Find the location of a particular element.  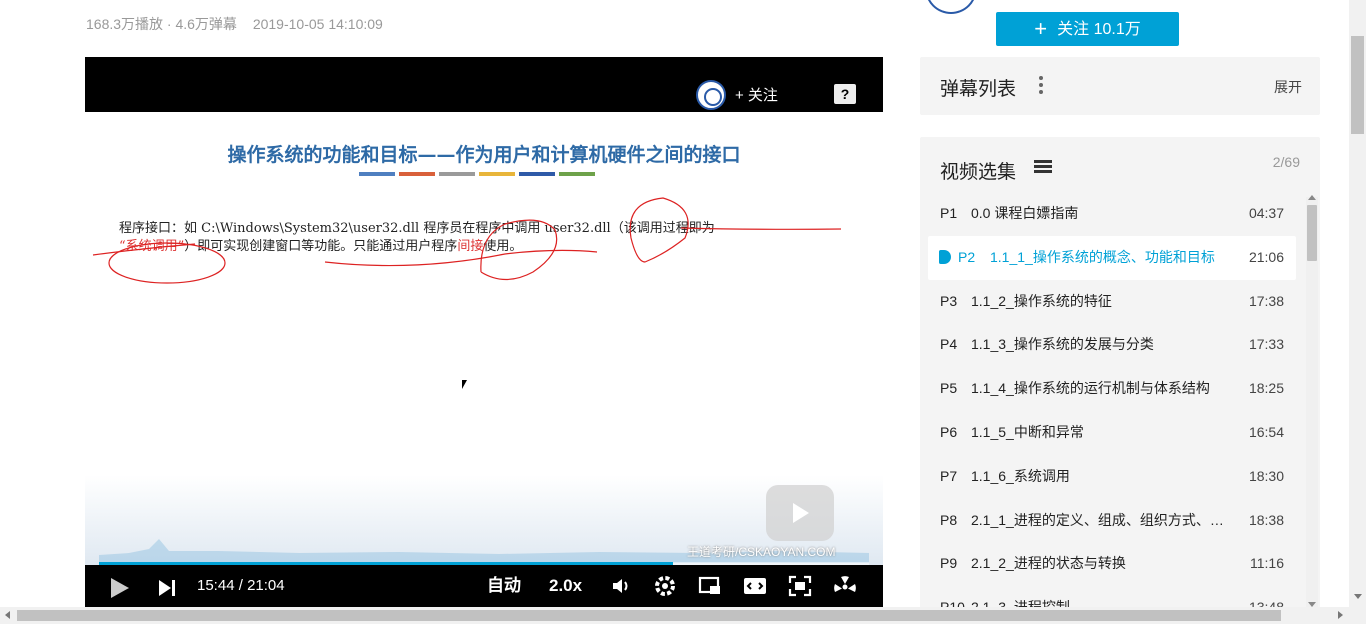

playlist-scrollbar is located at coordinates (1312, 402).